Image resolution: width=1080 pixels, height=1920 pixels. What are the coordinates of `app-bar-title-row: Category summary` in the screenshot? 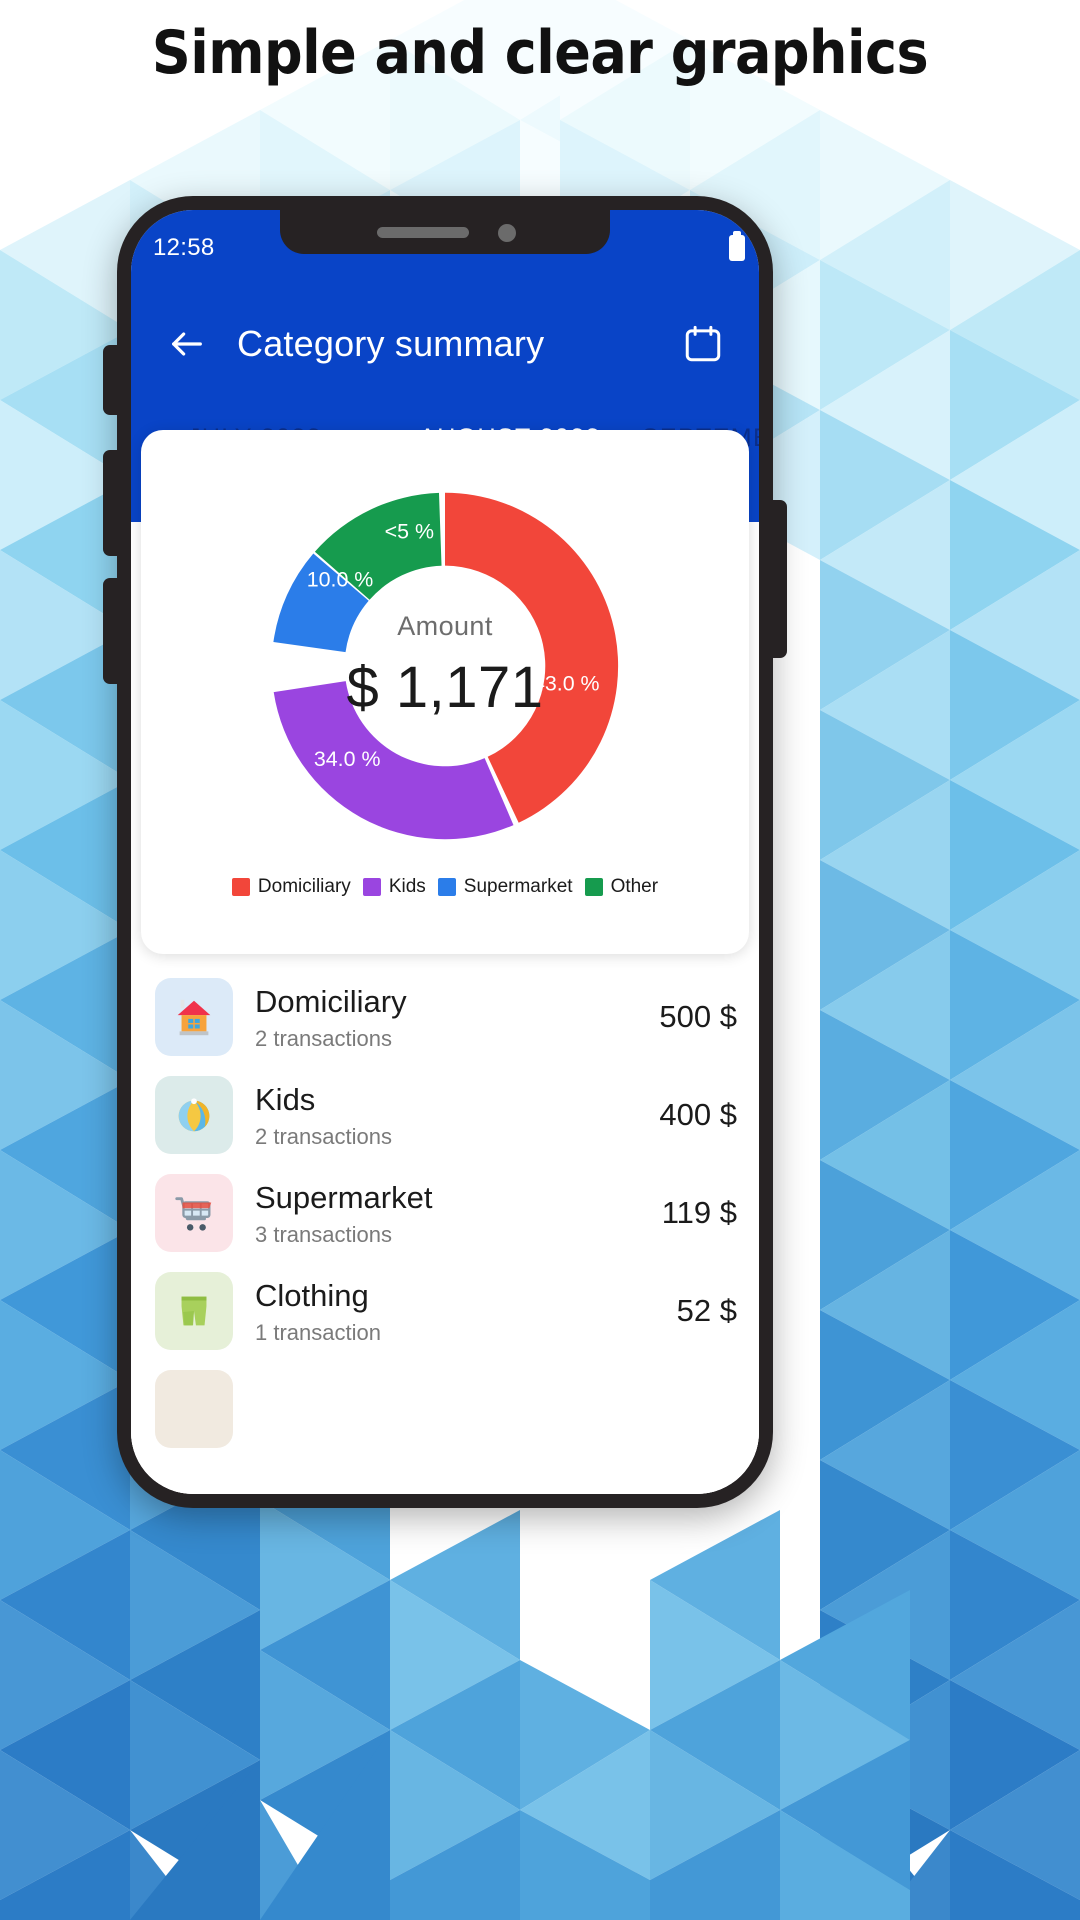 It's located at (445, 344).